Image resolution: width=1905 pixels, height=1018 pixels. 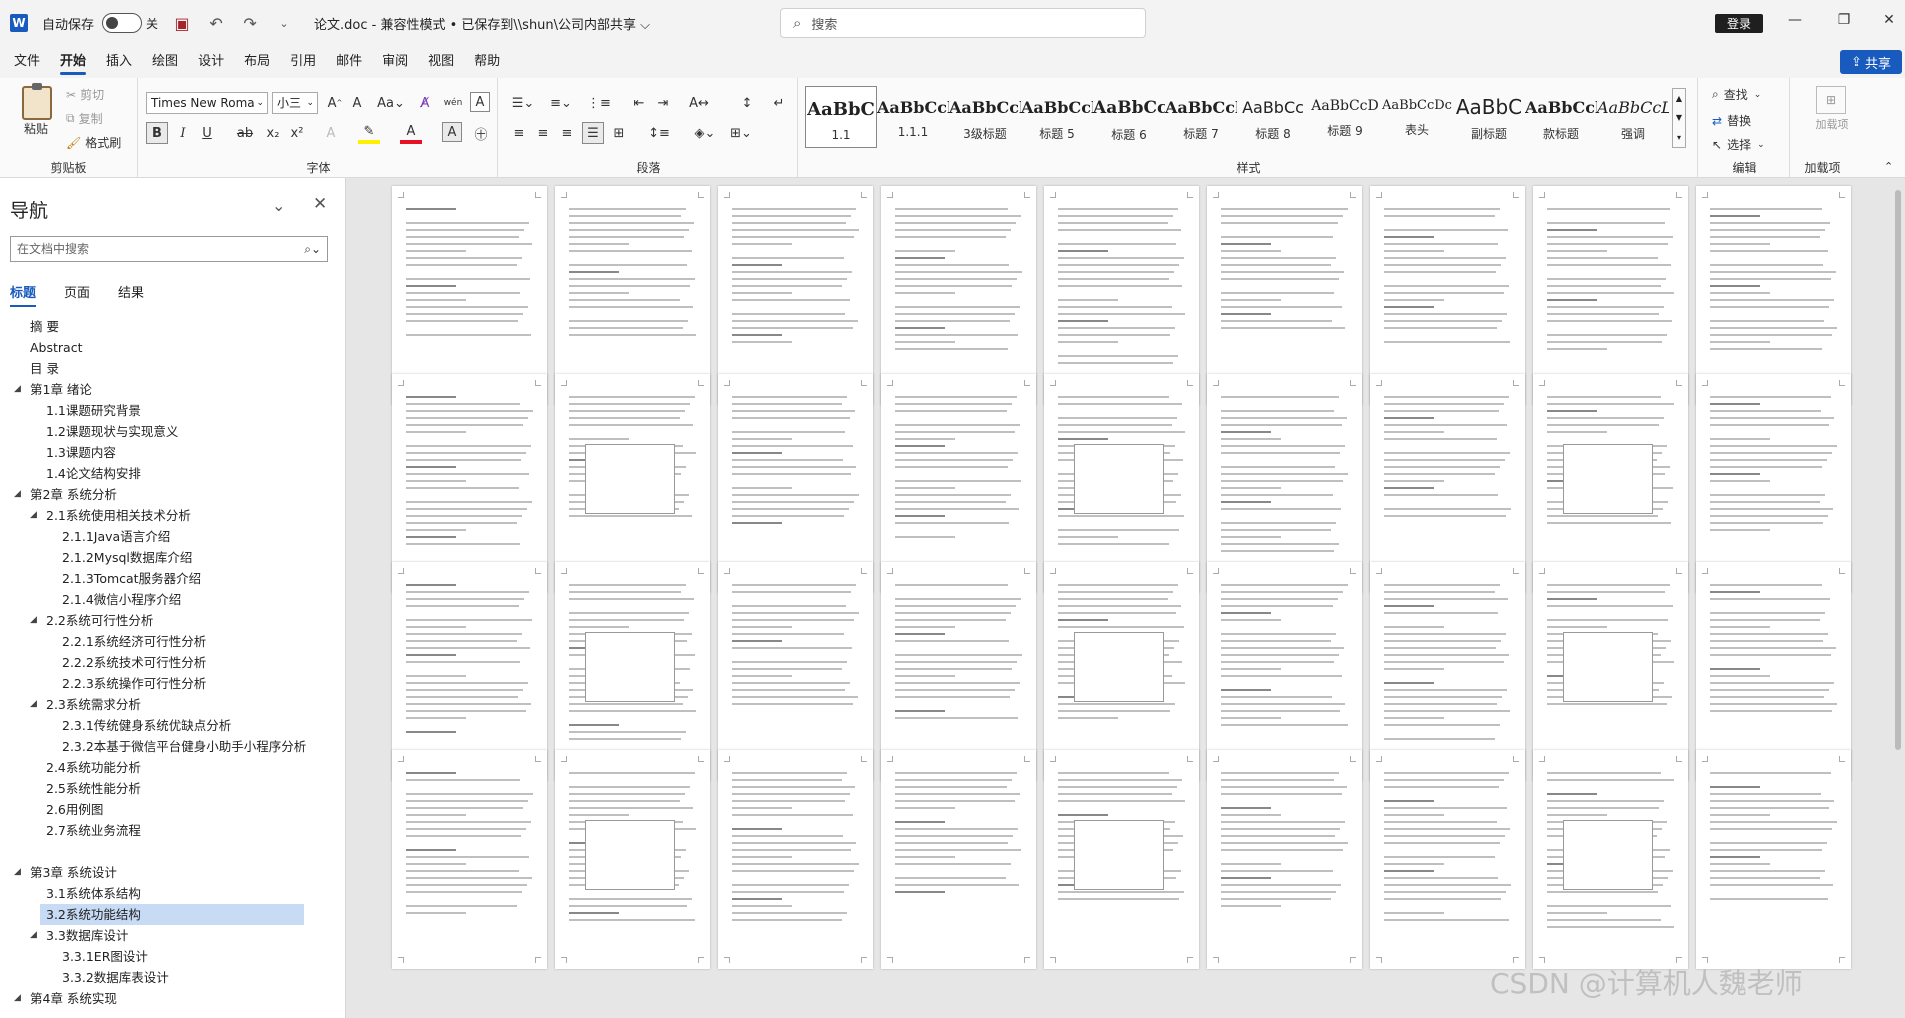 I want to click on nav-heading-item: ◢ 2.3系统需求分析, so click(x=173, y=704).